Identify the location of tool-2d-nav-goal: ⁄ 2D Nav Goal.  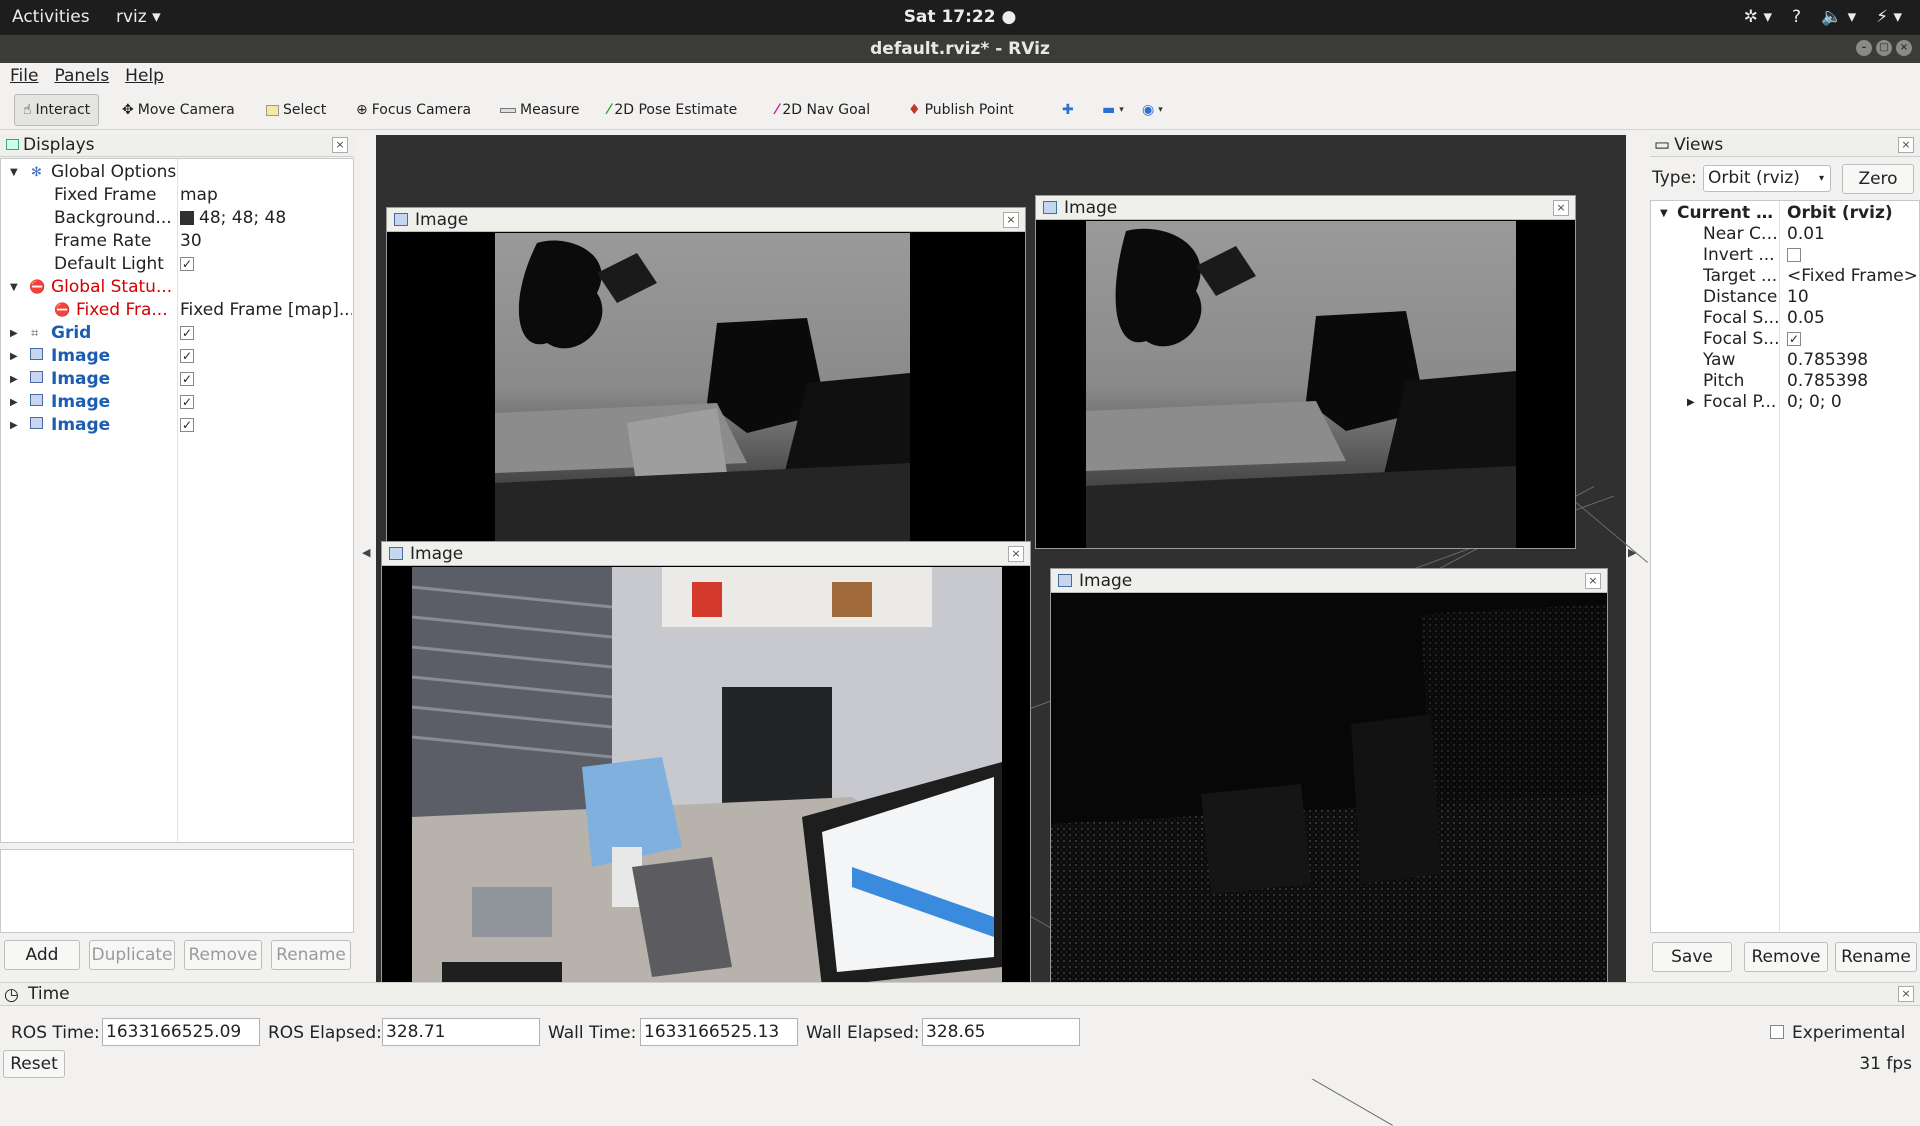
(823, 110).